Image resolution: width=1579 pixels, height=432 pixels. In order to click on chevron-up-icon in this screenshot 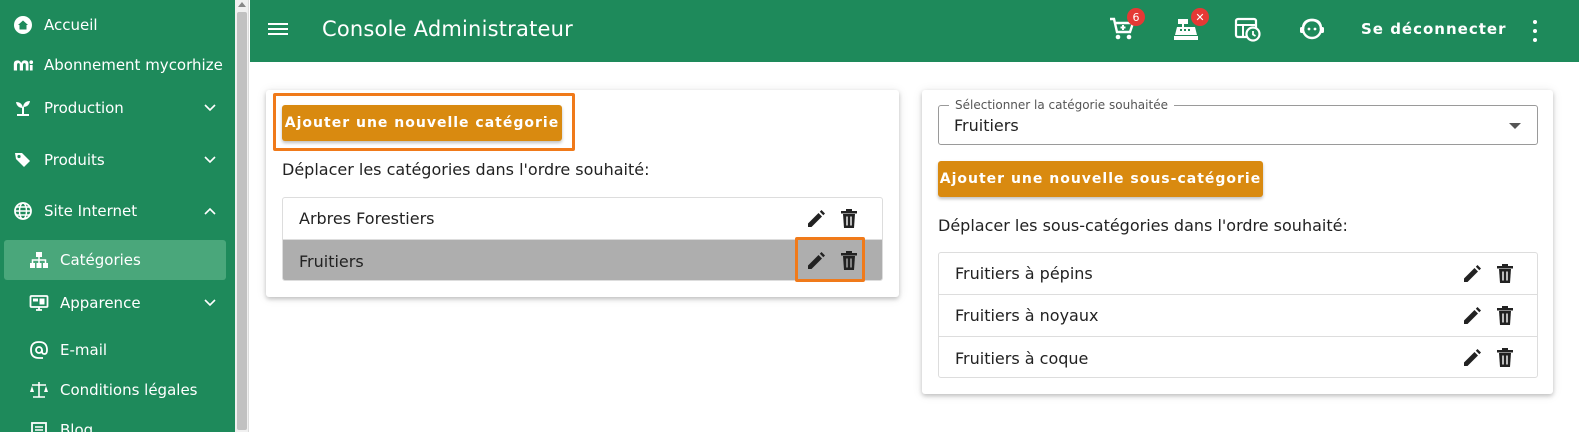, I will do `click(210, 211)`.